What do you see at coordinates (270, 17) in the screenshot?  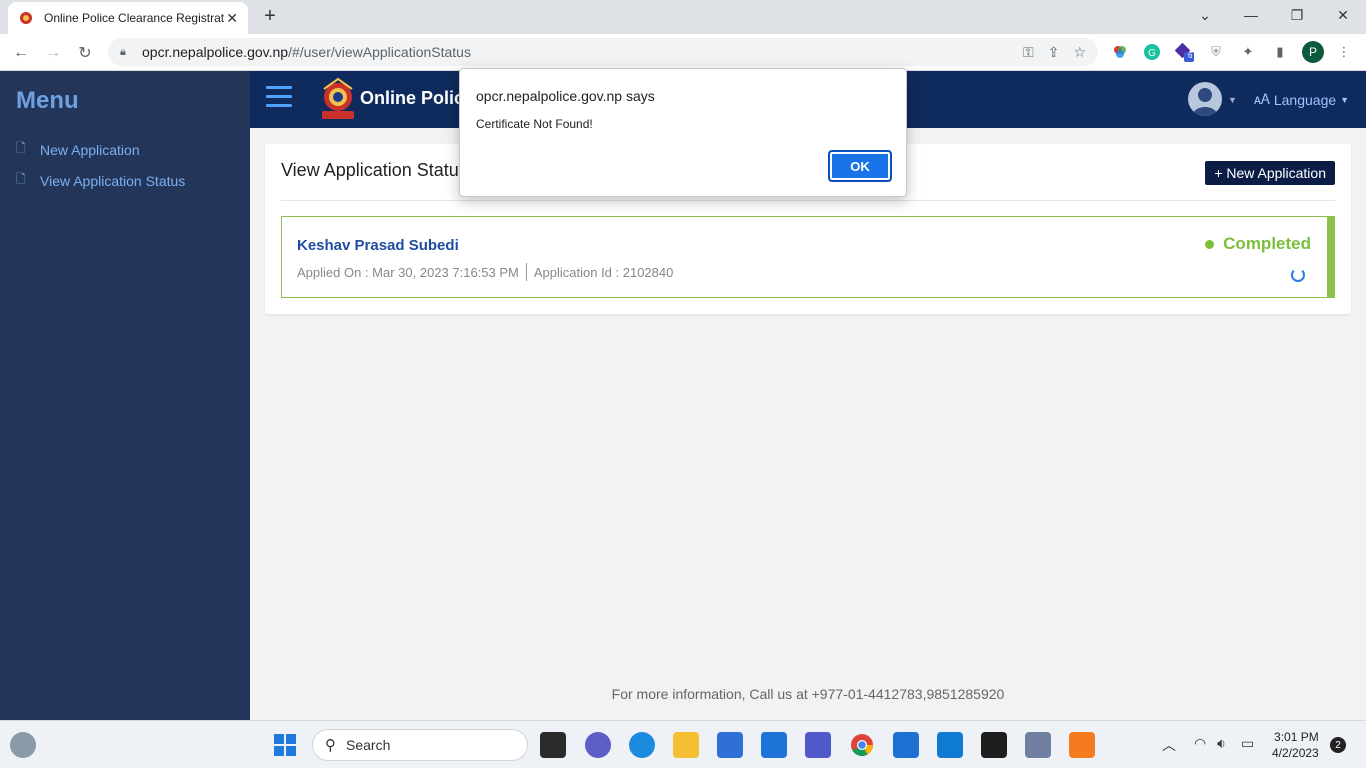 I see `new-tab-button: +` at bounding box center [270, 17].